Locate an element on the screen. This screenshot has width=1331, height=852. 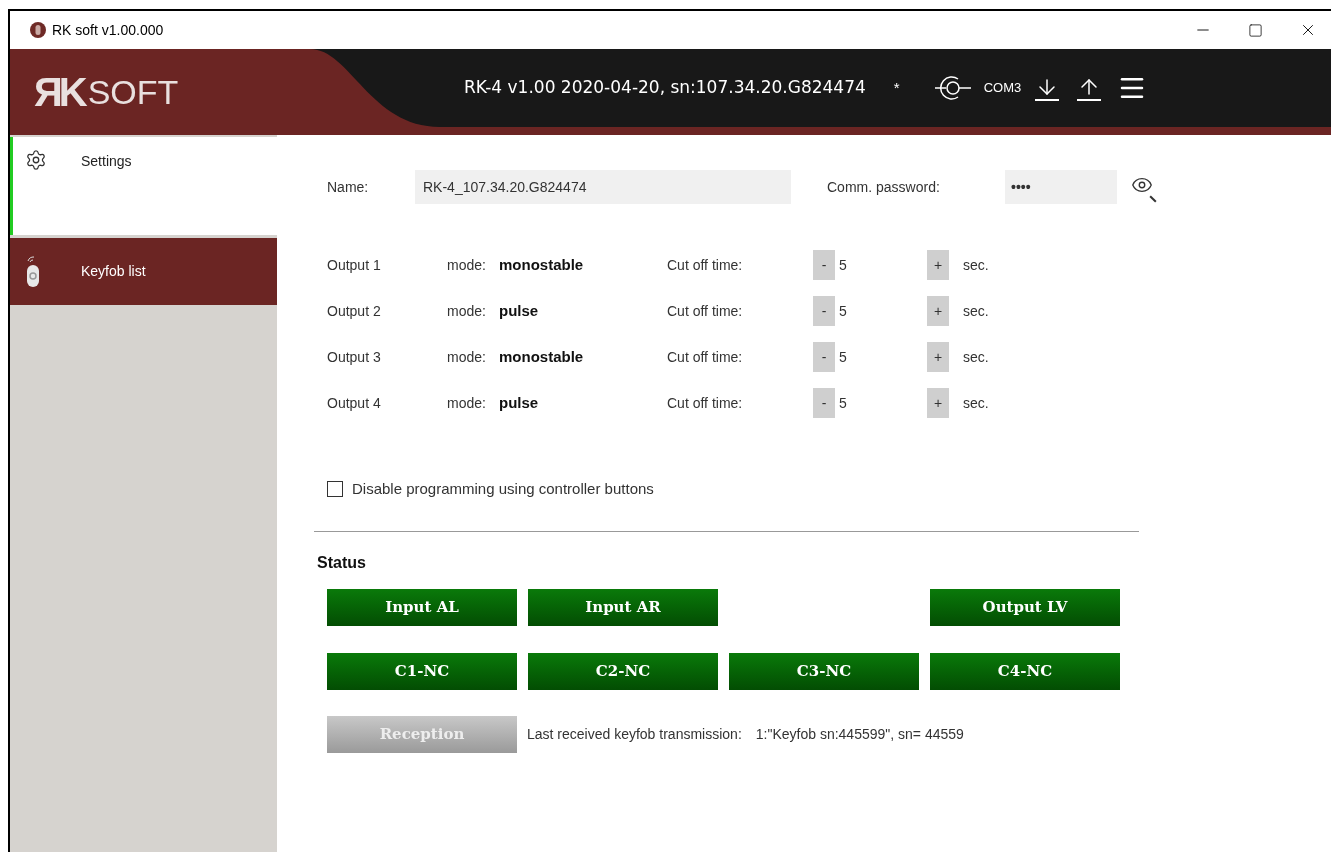
name-label: Name: is located at coordinates (348, 187).